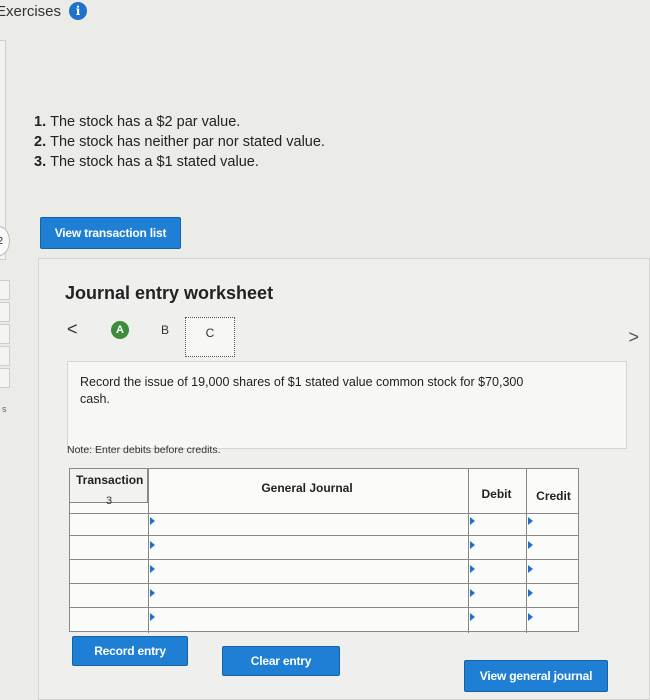 This screenshot has width=650, height=700. Describe the element at coordinates (144, 450) in the screenshot. I see `note-text: Note: Enter debits before credits.` at that location.